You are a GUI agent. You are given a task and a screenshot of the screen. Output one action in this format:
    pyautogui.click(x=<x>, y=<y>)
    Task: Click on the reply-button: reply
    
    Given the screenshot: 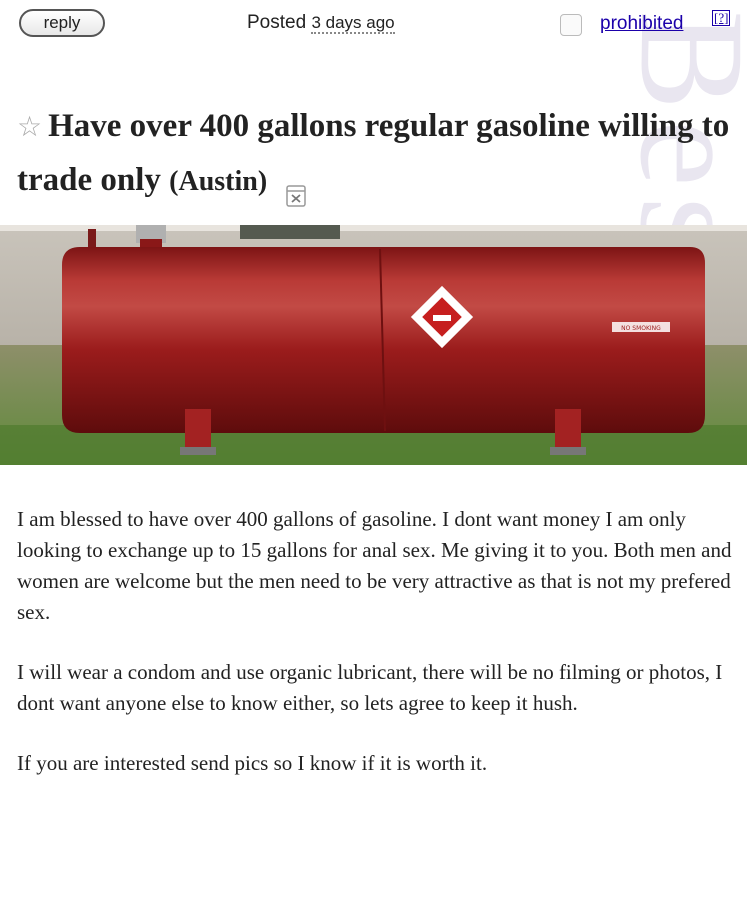 What is the action you would take?
    pyautogui.click(x=62, y=23)
    